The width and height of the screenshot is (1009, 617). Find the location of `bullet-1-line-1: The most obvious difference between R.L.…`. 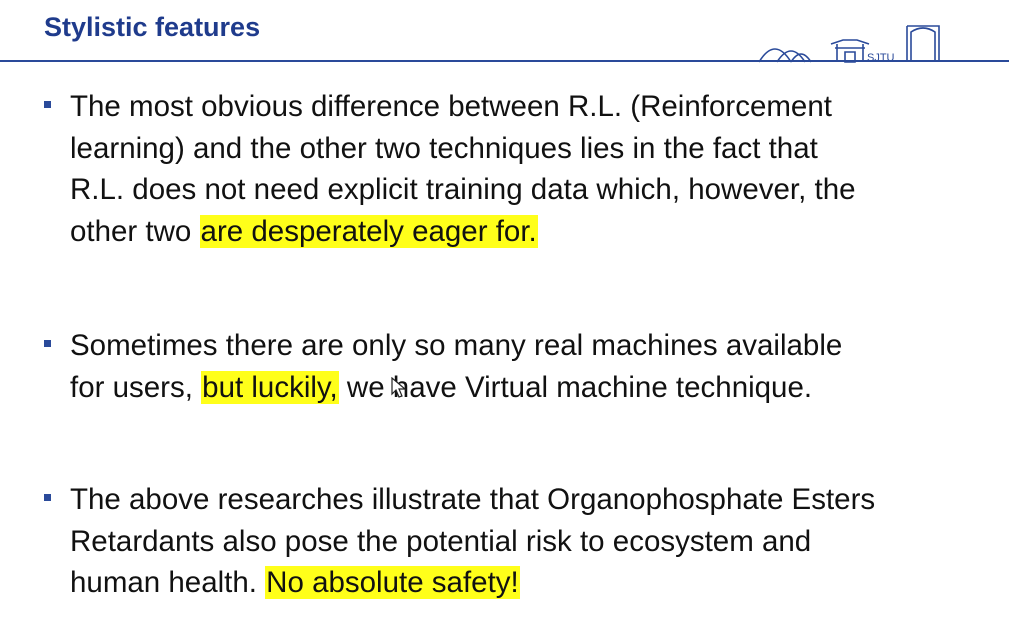

bullet-1-line-1: The most obvious difference between R.L.… is located at coordinates (451, 106).